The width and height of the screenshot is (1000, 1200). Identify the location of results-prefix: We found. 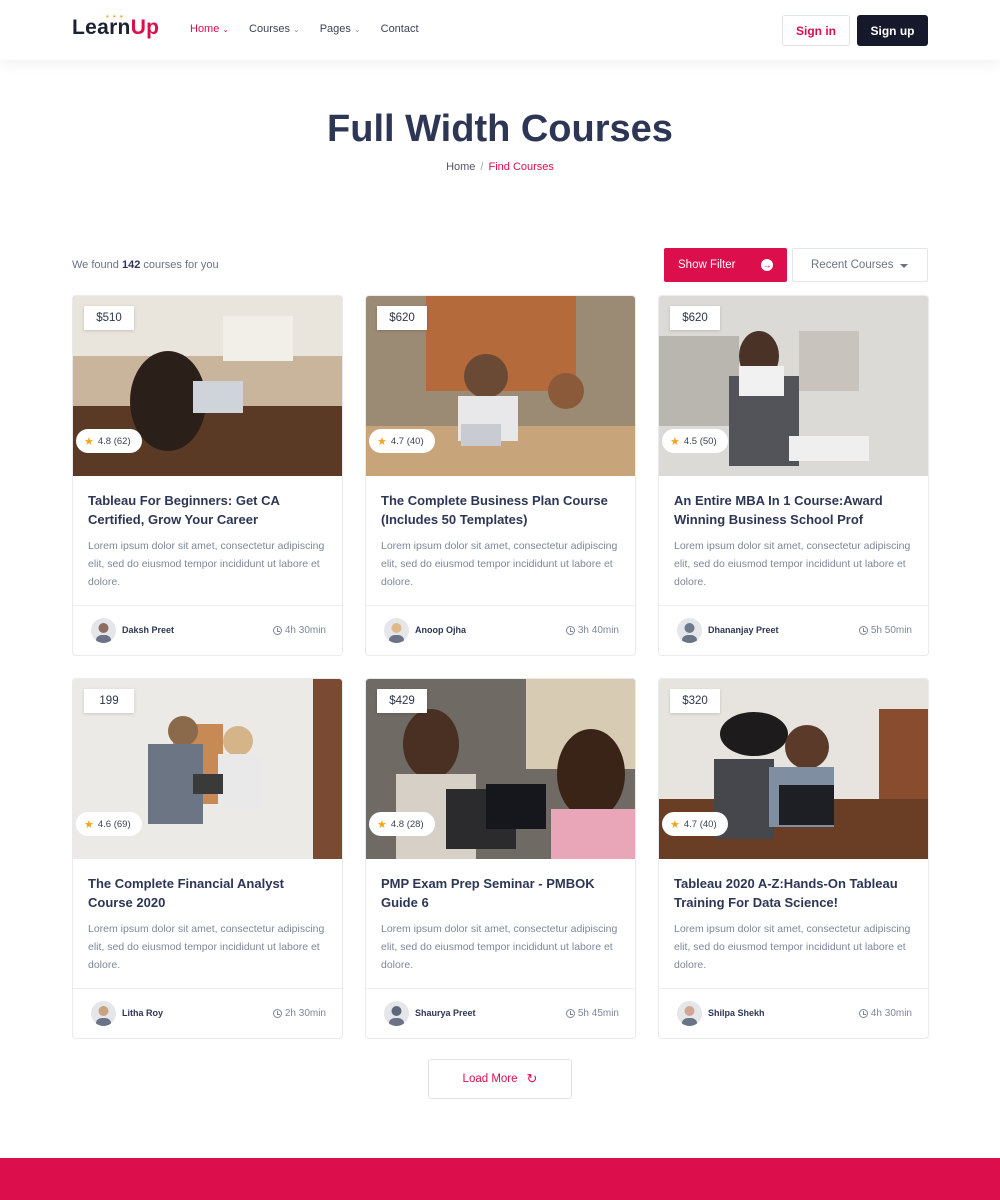
(95, 265).